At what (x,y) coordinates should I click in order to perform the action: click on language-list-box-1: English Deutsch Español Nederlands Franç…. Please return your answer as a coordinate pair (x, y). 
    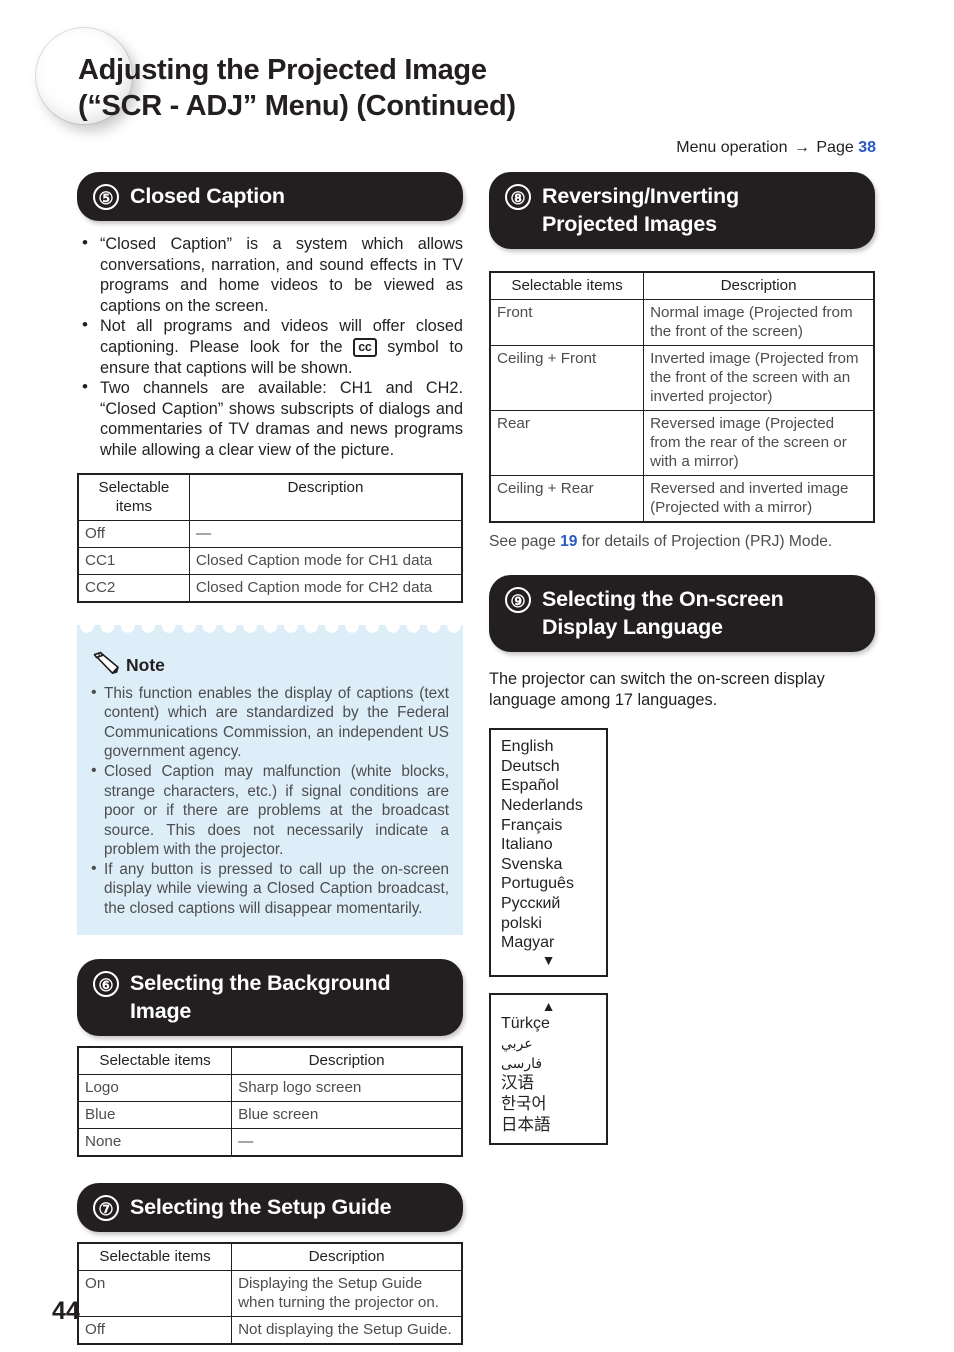
    Looking at the image, I should click on (548, 852).